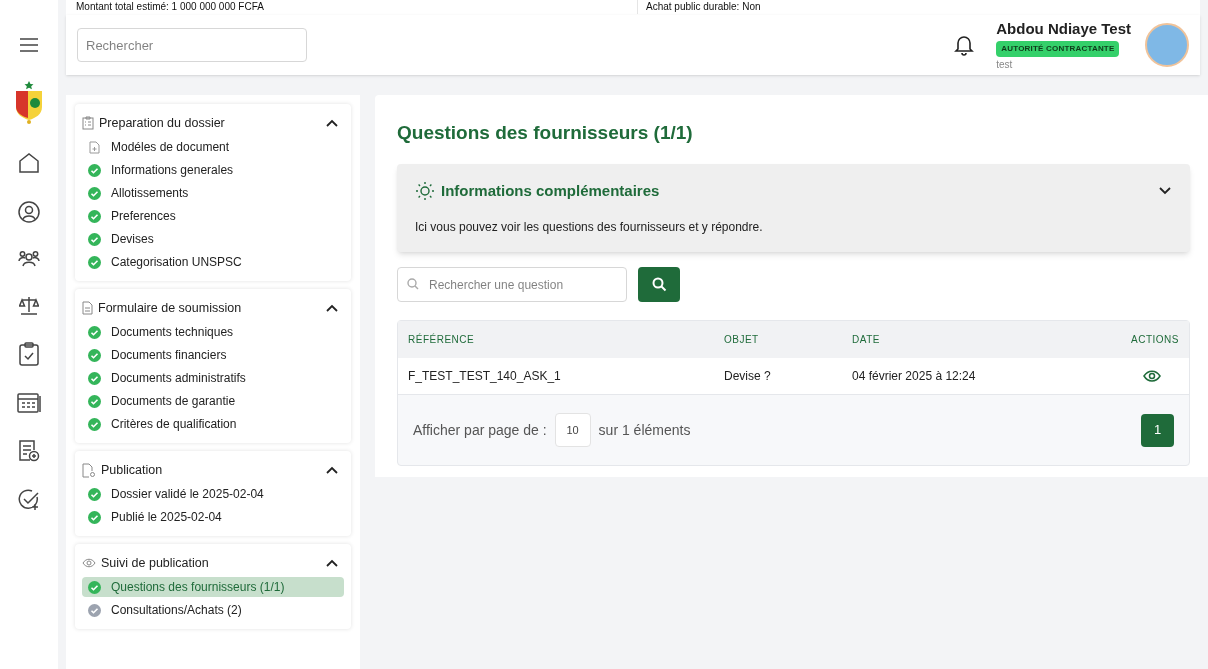 The width and height of the screenshot is (1208, 669). I want to click on section-title: Preparation du dossier, so click(162, 123).